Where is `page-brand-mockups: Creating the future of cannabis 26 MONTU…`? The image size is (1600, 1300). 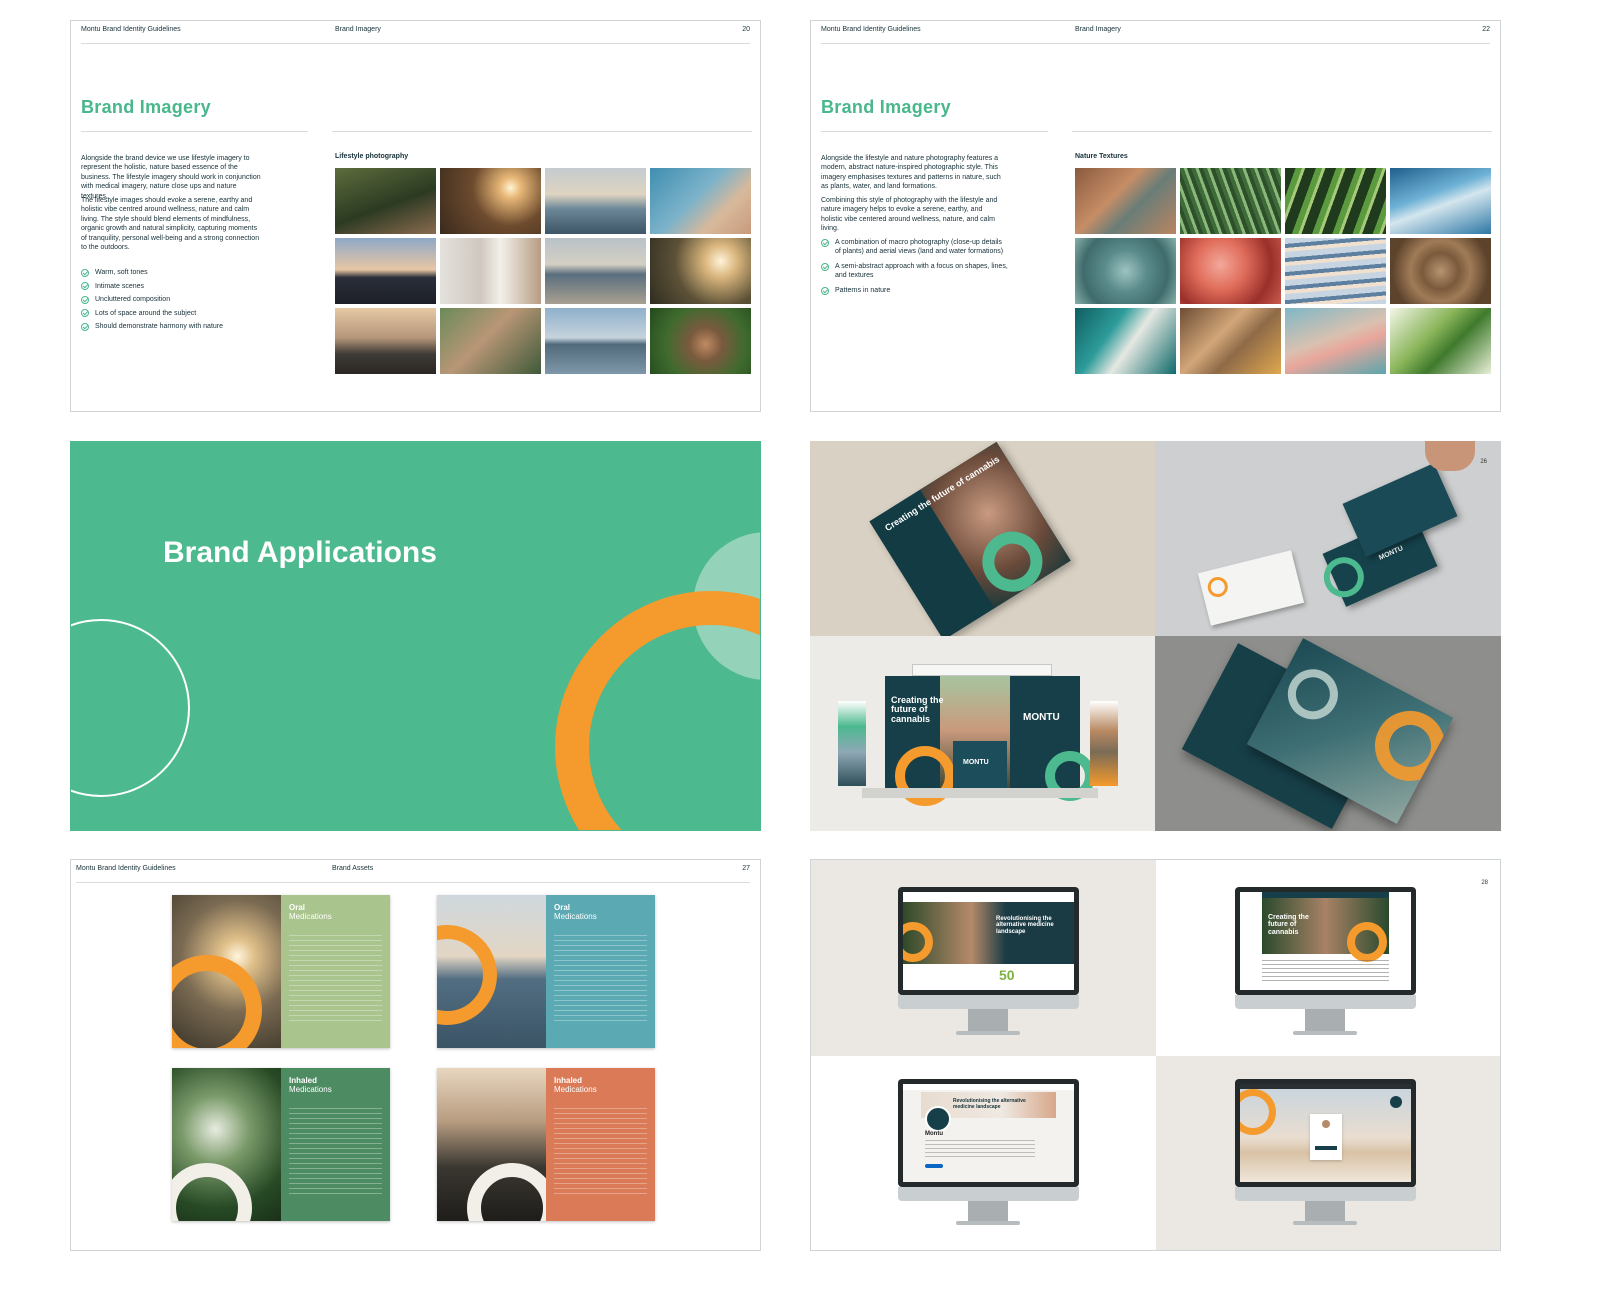 page-brand-mockups: Creating the future of cannabis 26 MONTU… is located at coordinates (1155, 636).